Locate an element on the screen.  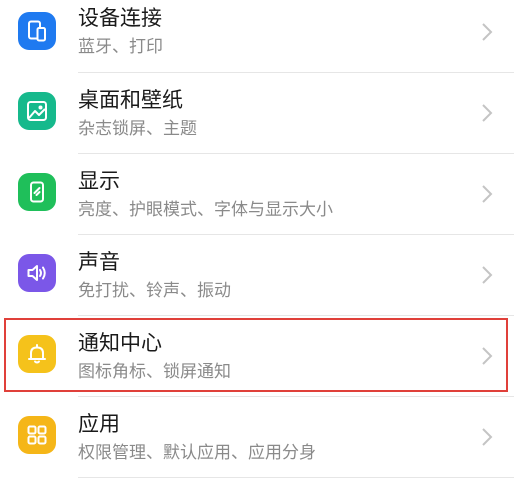
settings-item-subtitle: 亮度、护眼模式、字体与显示大小 is located at coordinates (205, 210).